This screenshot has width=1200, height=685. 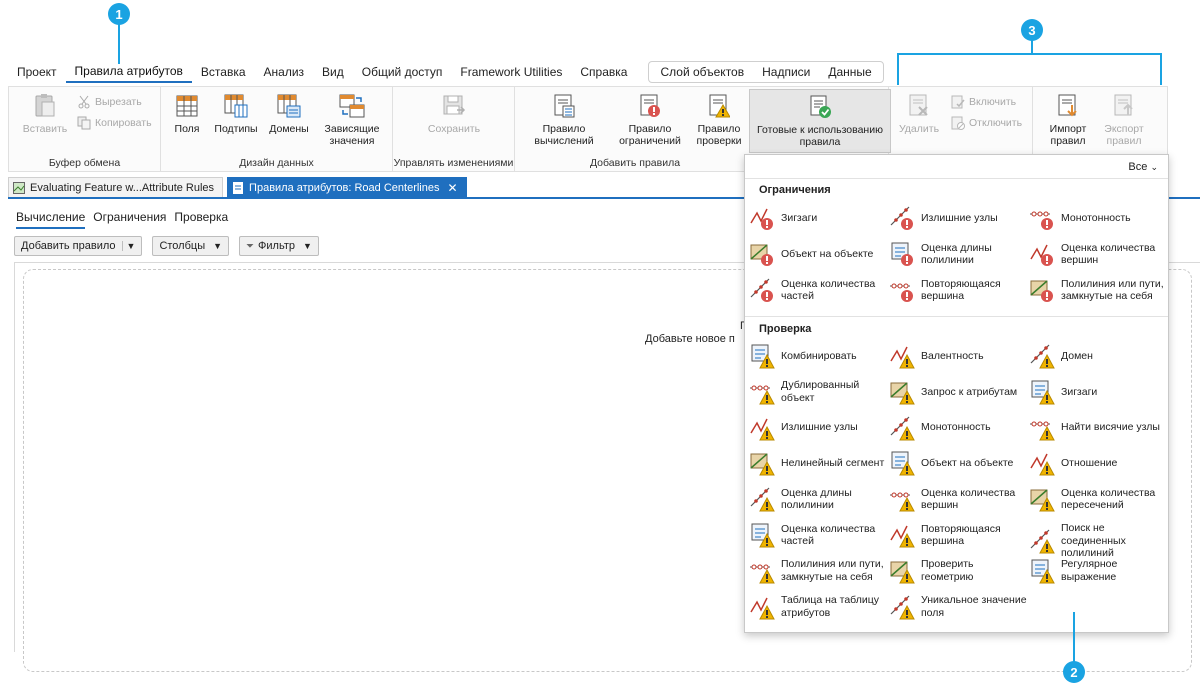 What do you see at coordinates (1124, 106) in the screenshot?
I see `export-rules-icon` at bounding box center [1124, 106].